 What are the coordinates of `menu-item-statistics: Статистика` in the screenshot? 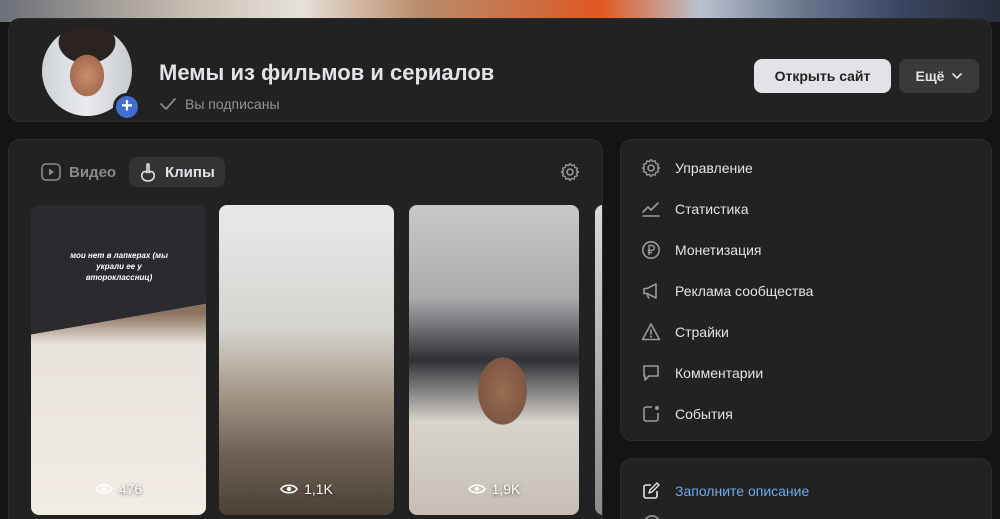 It's located at (695, 209).